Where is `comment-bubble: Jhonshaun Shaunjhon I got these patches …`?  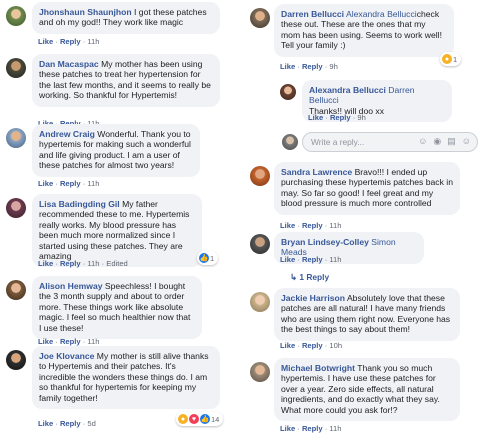 comment-bubble: Jhonshaun Shaunjhon I got these patches … is located at coordinates (126, 18).